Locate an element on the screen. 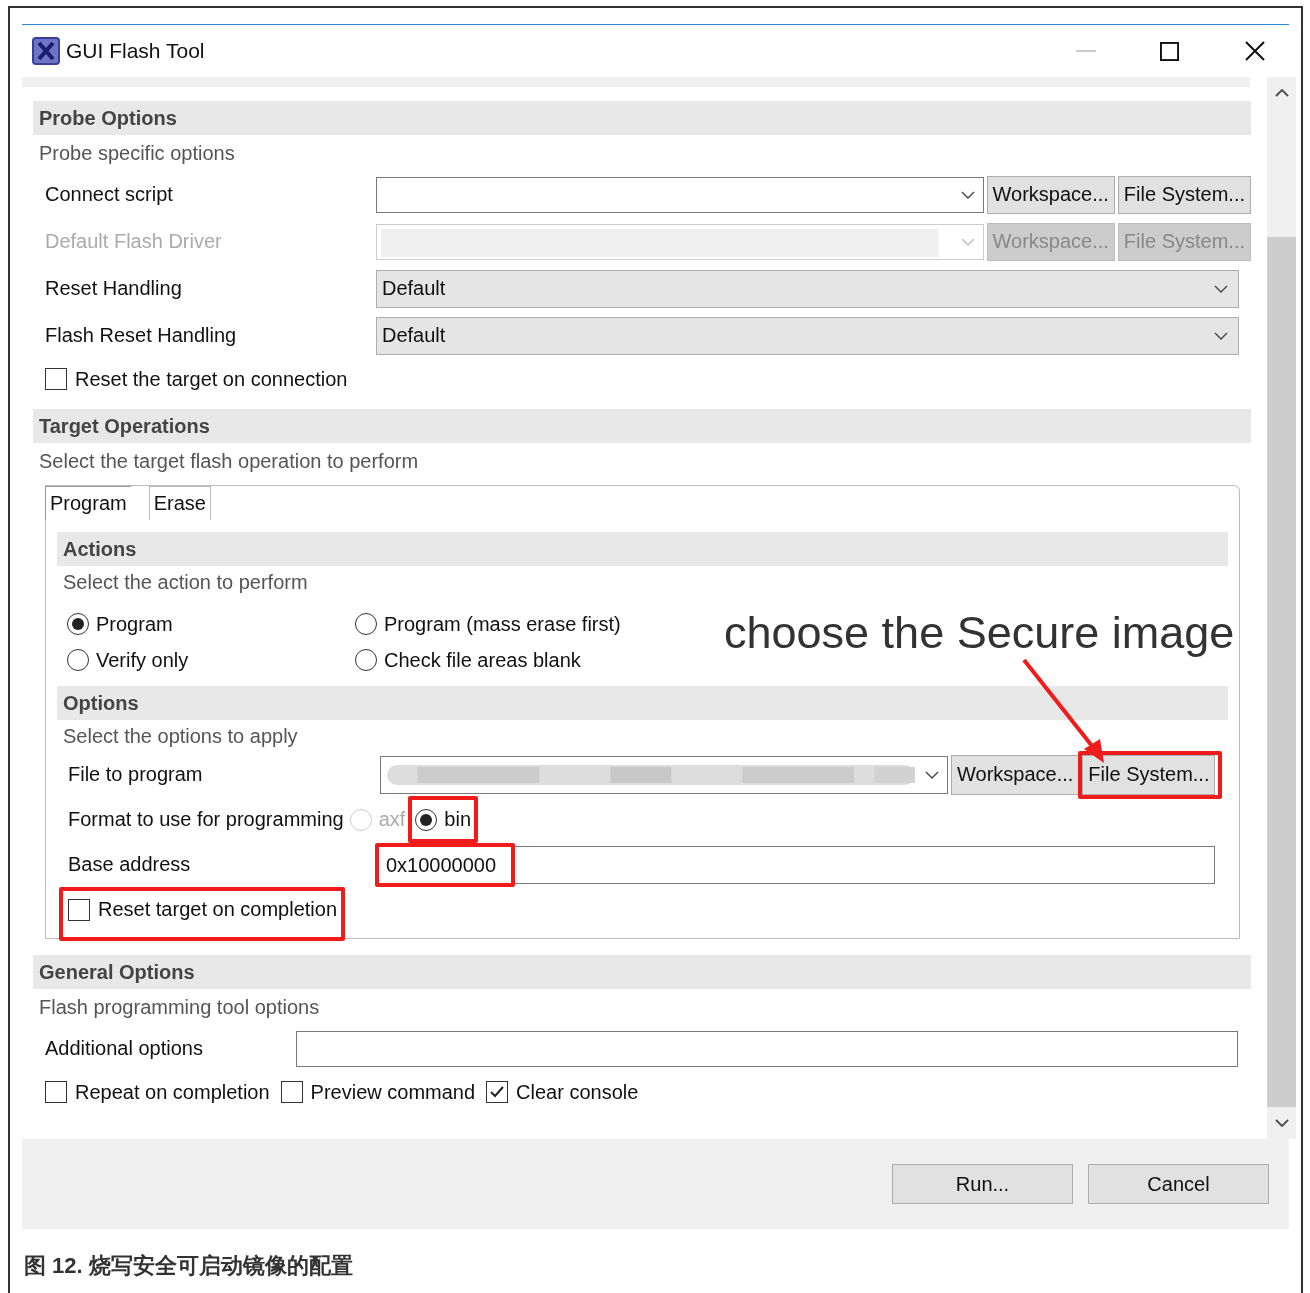 The height and width of the screenshot is (1293, 1310). field-label: Reset Handling is located at coordinates (114, 288).